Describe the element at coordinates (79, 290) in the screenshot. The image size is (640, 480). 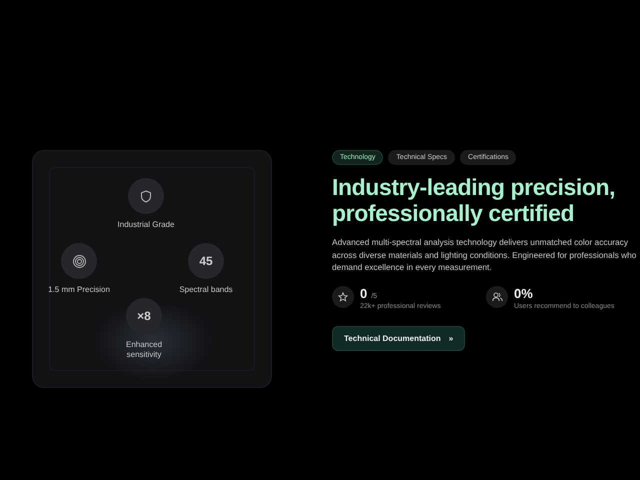
I see `feature-label: 1.5 mm Precision` at that location.